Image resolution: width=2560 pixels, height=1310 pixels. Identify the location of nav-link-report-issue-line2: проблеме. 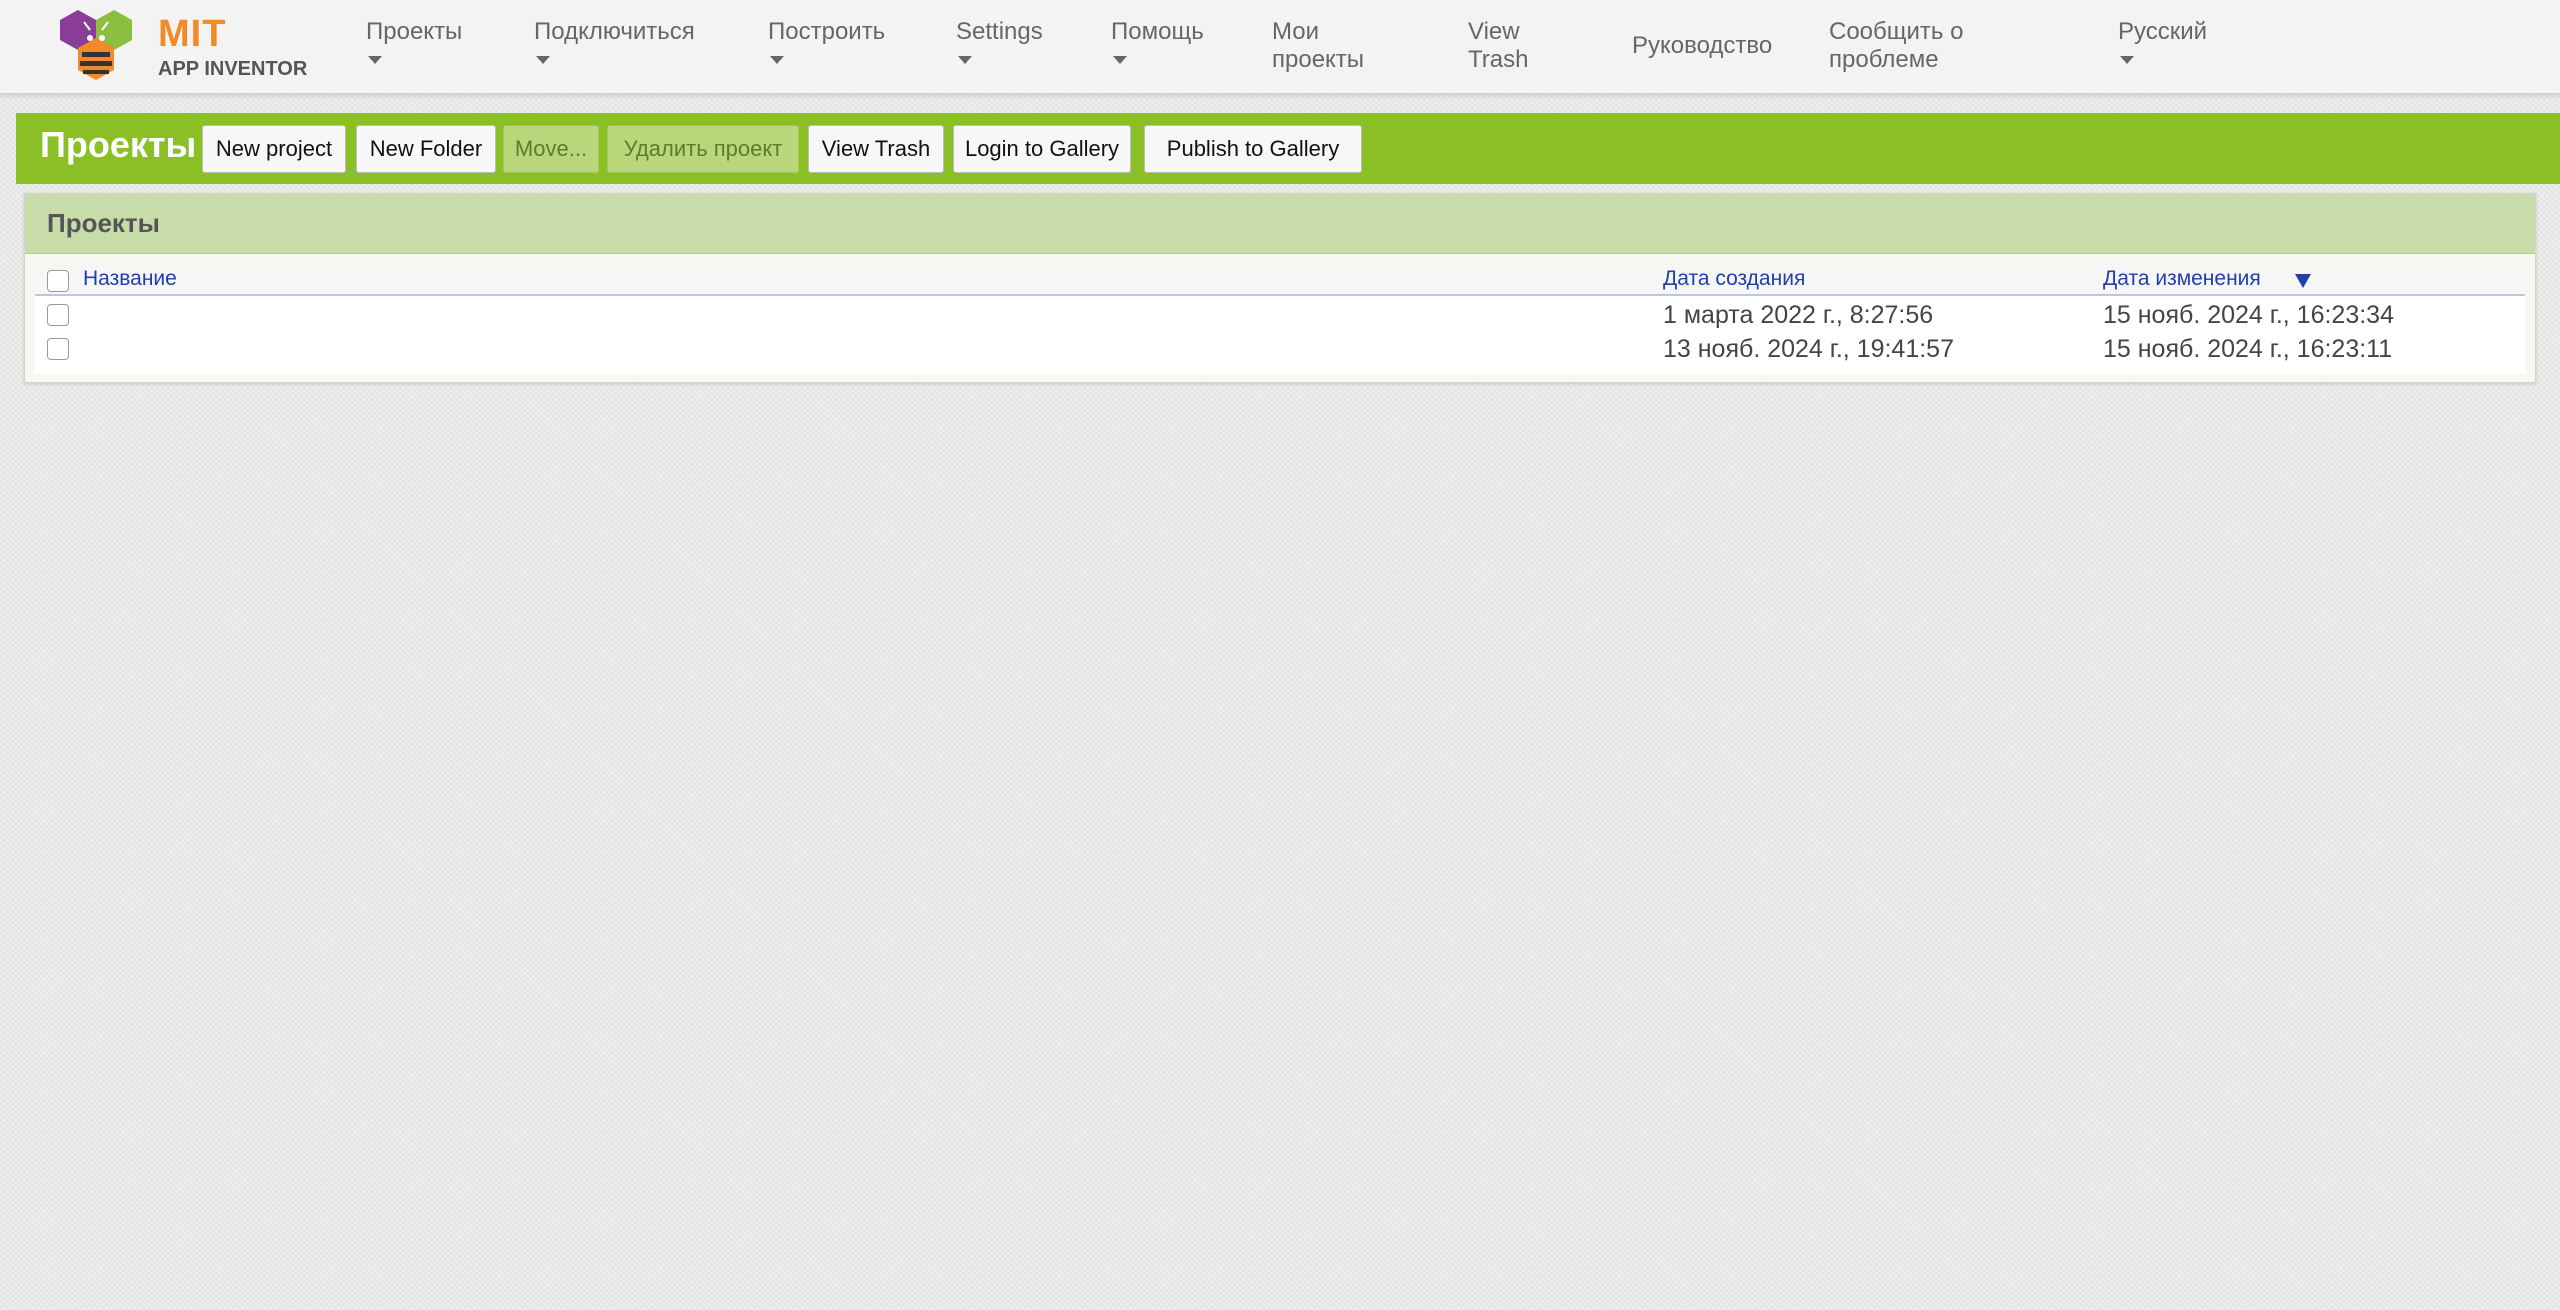
(1884, 59).